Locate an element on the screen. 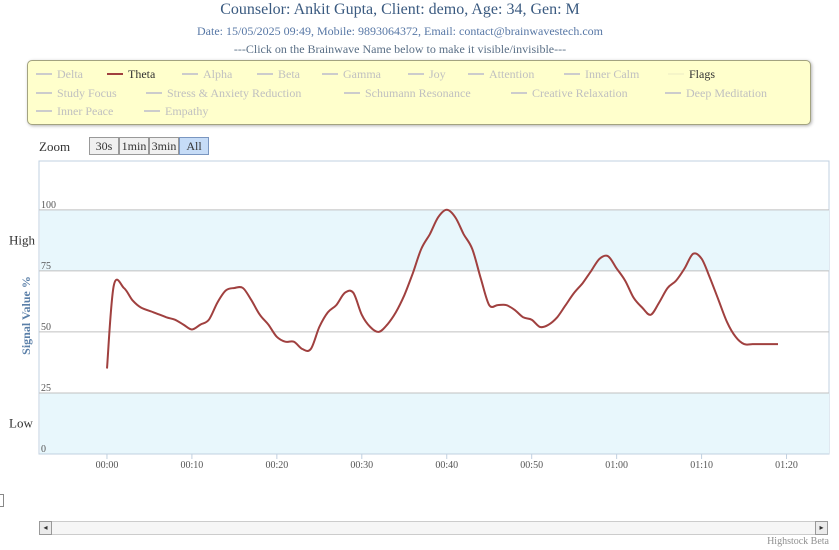  legend-item-creative-relaxation: Creative Relaxation is located at coordinates (569, 93).